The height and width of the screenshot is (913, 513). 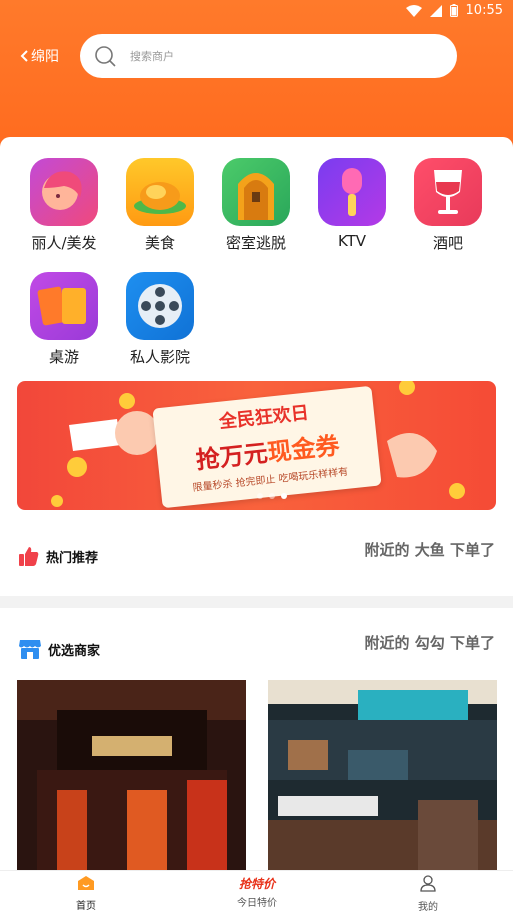 What do you see at coordinates (159, 357) in the screenshot?
I see `category-label: 私人影院` at bounding box center [159, 357].